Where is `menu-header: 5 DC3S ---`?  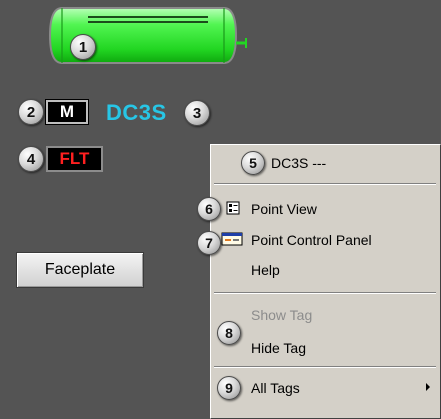
menu-header: 5 DC3S --- is located at coordinates (325, 163).